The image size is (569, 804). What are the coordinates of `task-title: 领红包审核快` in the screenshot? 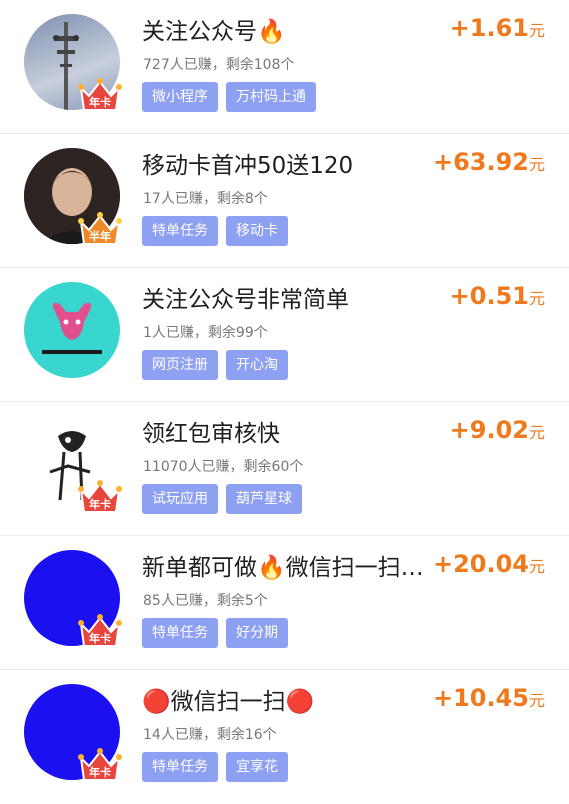 It's located at (211, 434).